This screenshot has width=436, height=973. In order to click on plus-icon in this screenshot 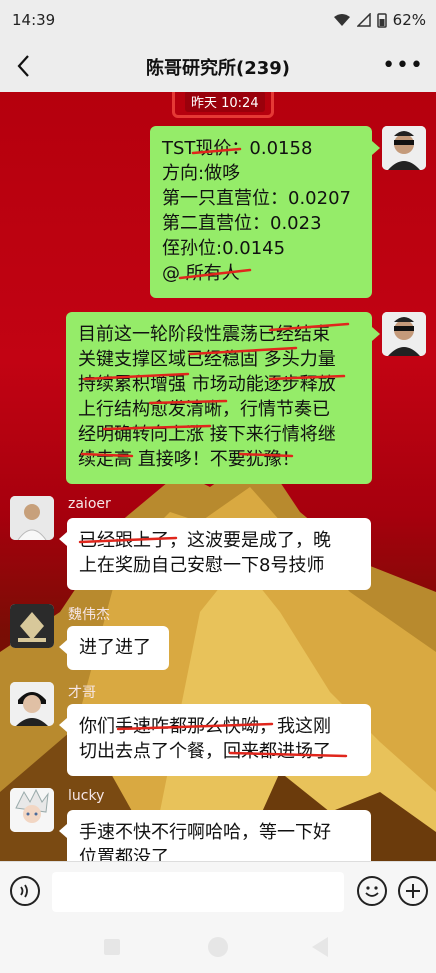, I will do `click(413, 891)`.